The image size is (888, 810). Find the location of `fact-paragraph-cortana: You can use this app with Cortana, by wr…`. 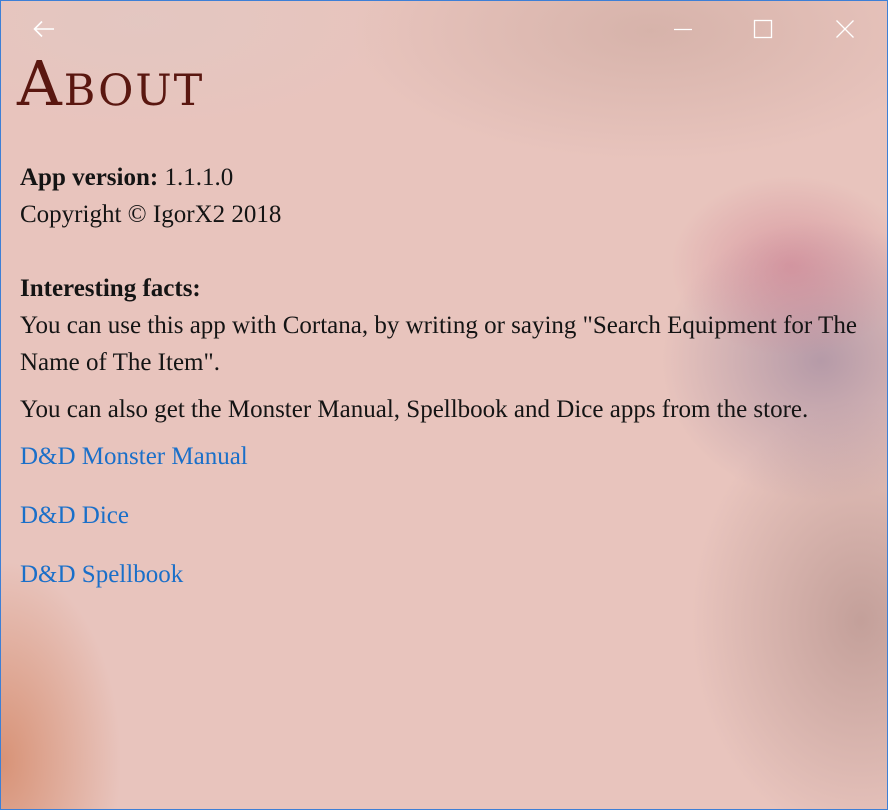

fact-paragraph-cortana: You can use this app with Cortana, by wr… is located at coordinates (438, 344).